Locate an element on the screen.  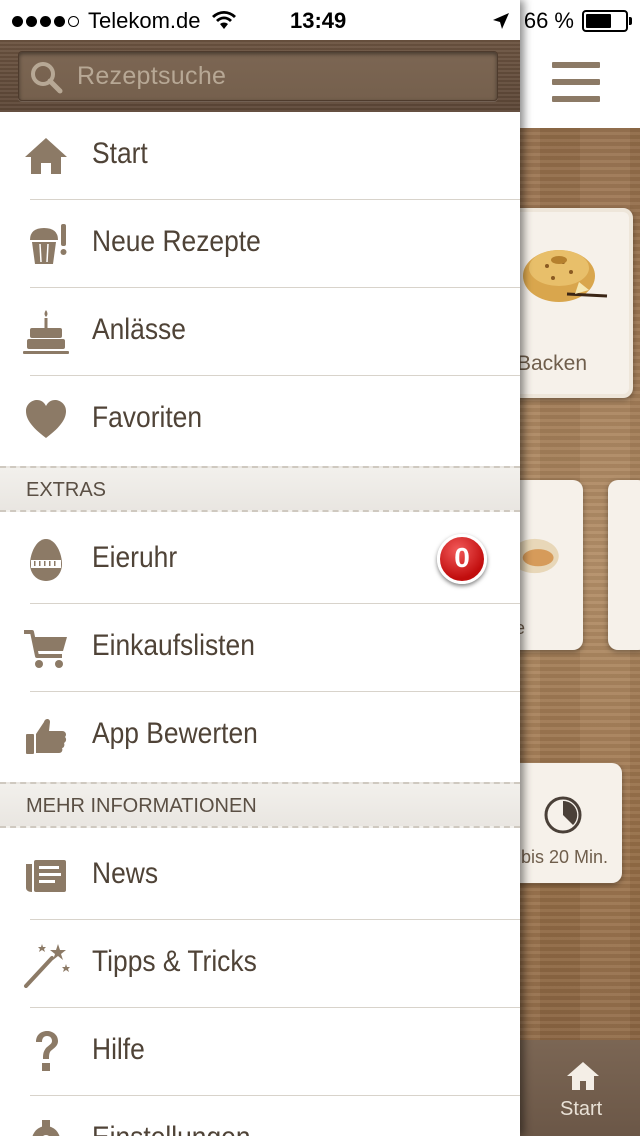
menu-item-label: News is located at coordinates (125, 873).